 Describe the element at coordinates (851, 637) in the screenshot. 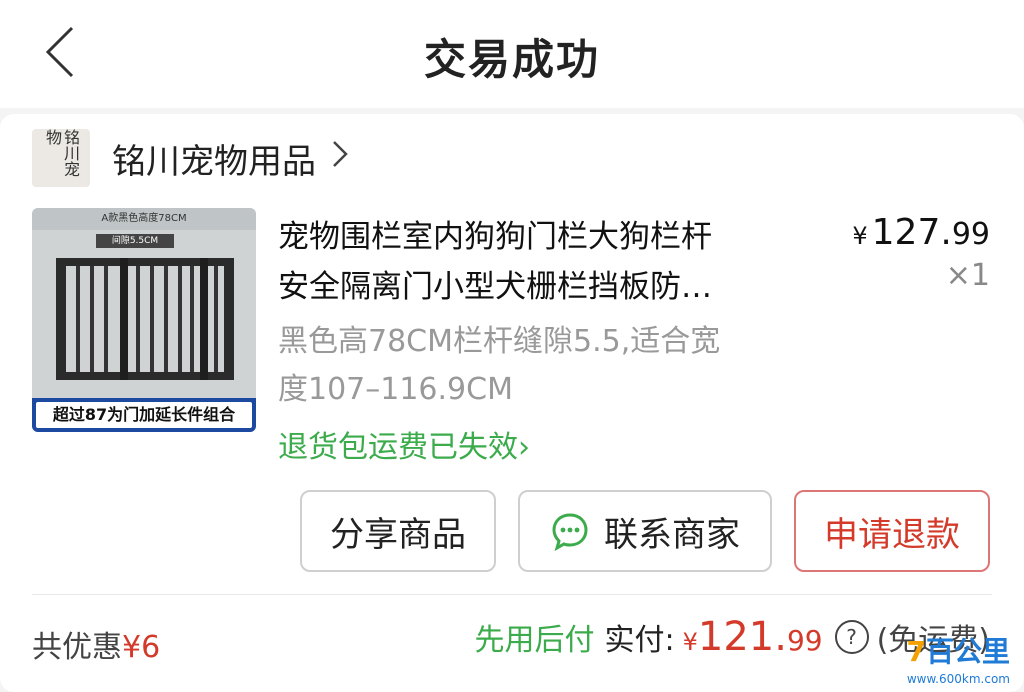

I see `help-icon: ?` at that location.